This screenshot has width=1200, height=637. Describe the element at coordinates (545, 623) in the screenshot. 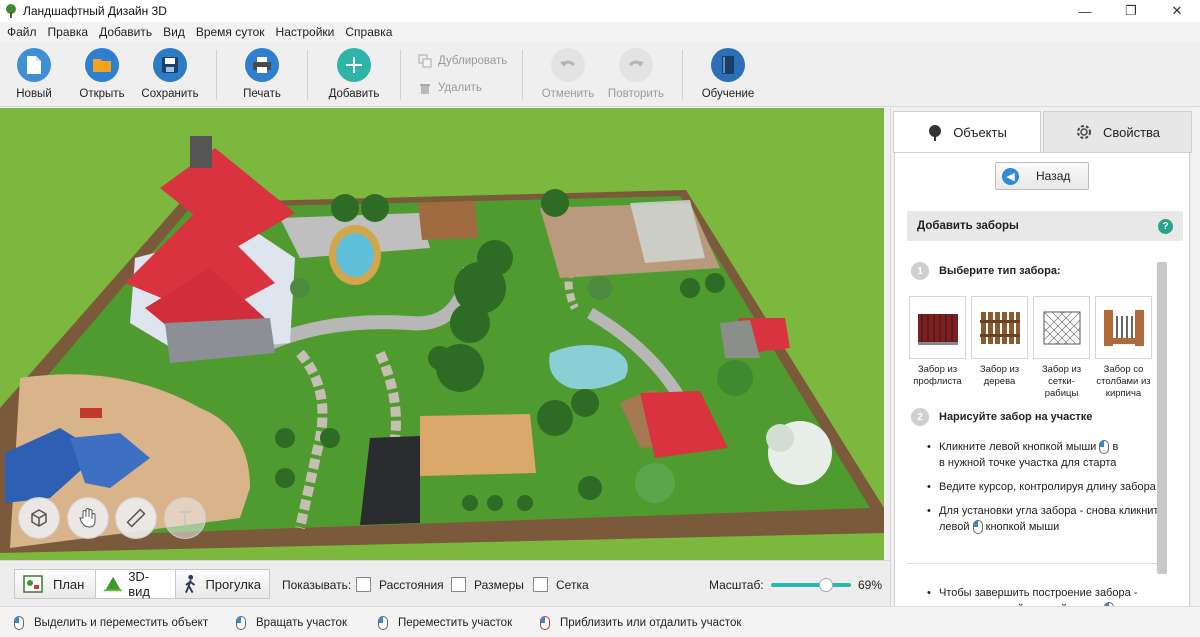

I see `mouse-wheel-icon` at that location.